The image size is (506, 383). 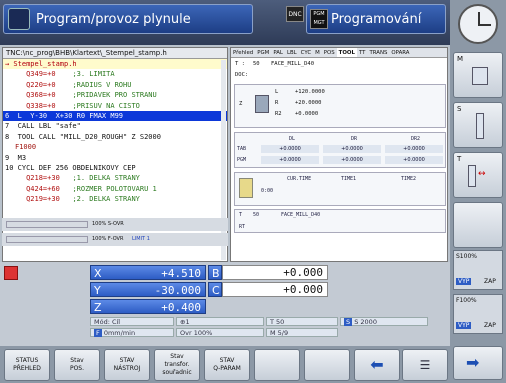 What do you see at coordinates (148, 289) in the screenshot?
I see `axis-y: Y -30.000` at bounding box center [148, 289].